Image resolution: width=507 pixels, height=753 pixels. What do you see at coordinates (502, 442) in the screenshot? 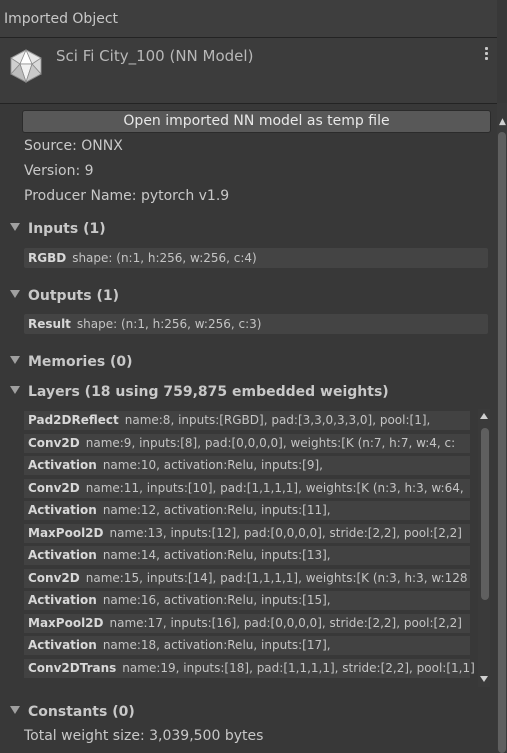
I see `inspector-scrollbar-thumb` at bounding box center [502, 442].